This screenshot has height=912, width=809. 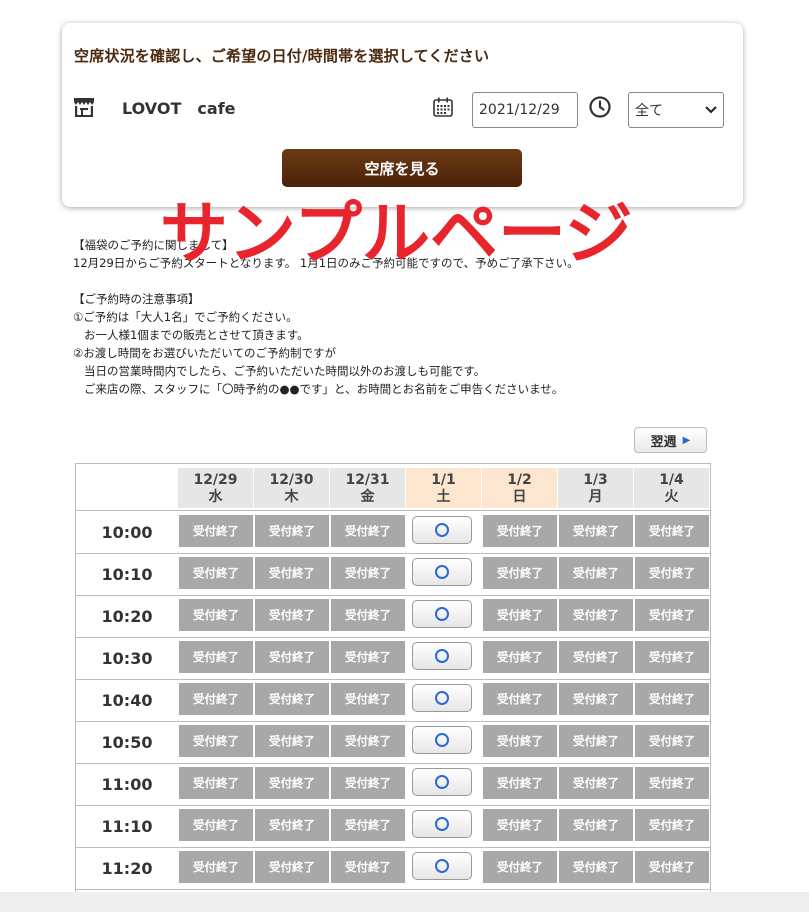 I want to click on time-label: 11:00, so click(x=127, y=784).